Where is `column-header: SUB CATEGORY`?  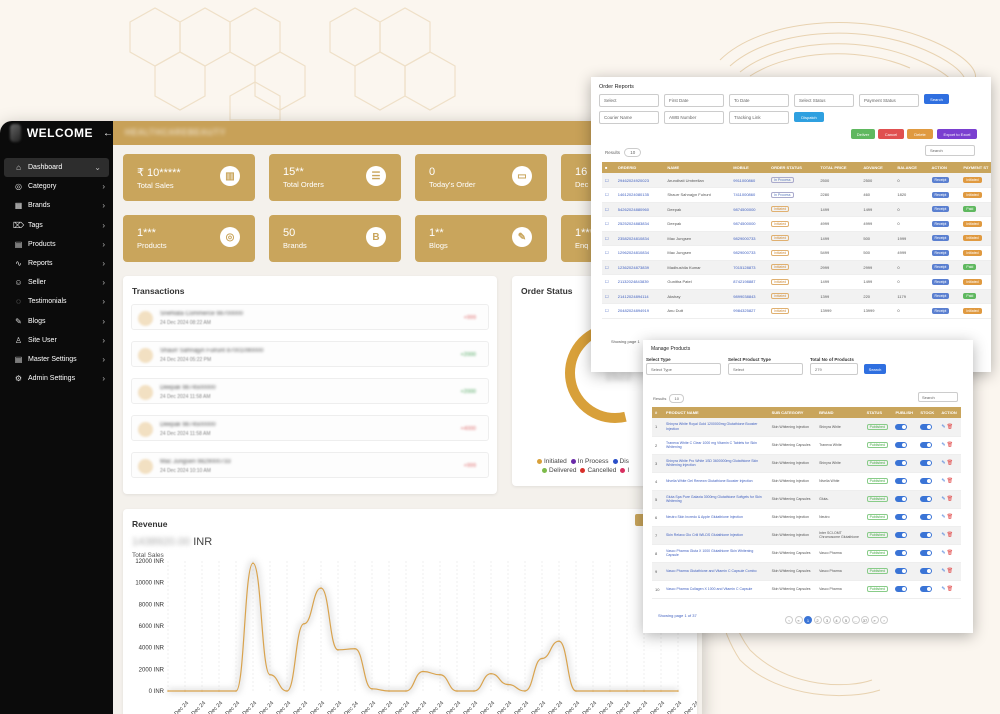
column-header: SUB CATEGORY is located at coordinates (792, 412).